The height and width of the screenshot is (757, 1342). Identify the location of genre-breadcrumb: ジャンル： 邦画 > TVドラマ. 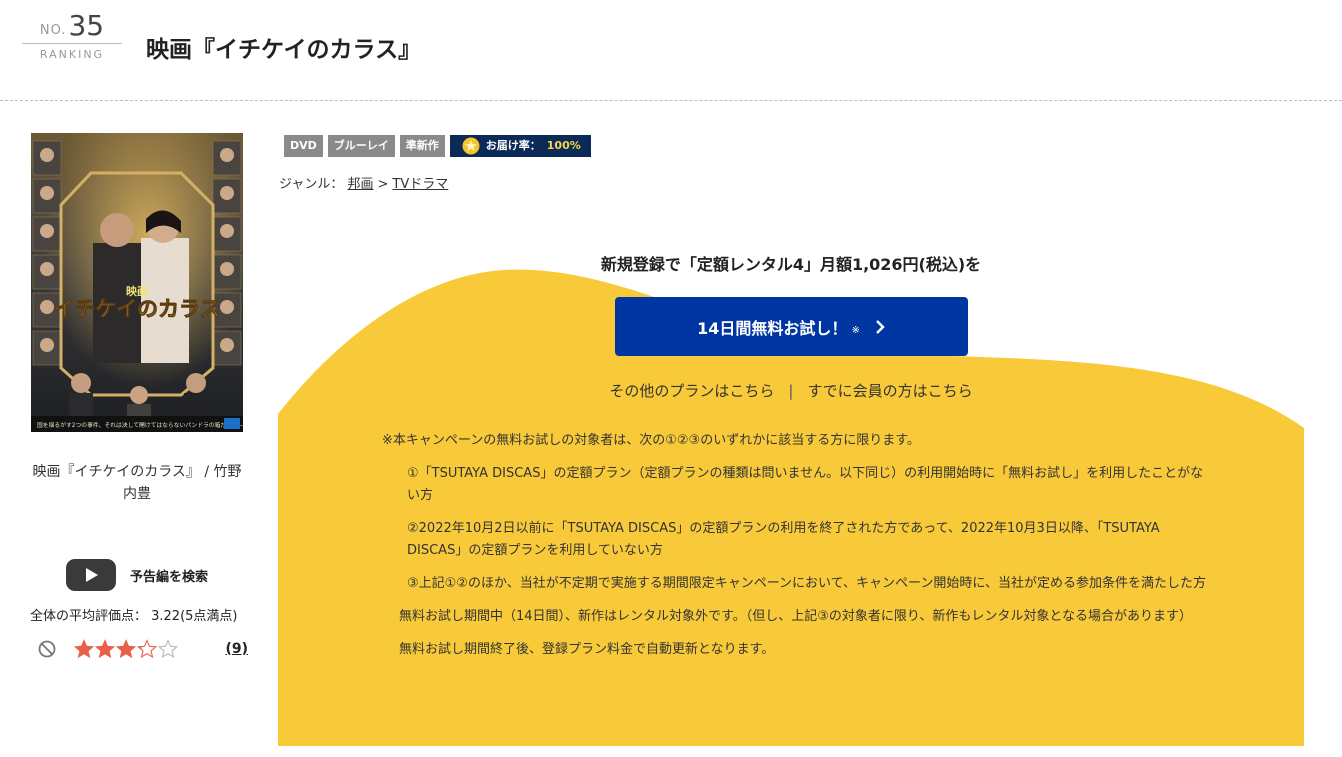
(363, 182).